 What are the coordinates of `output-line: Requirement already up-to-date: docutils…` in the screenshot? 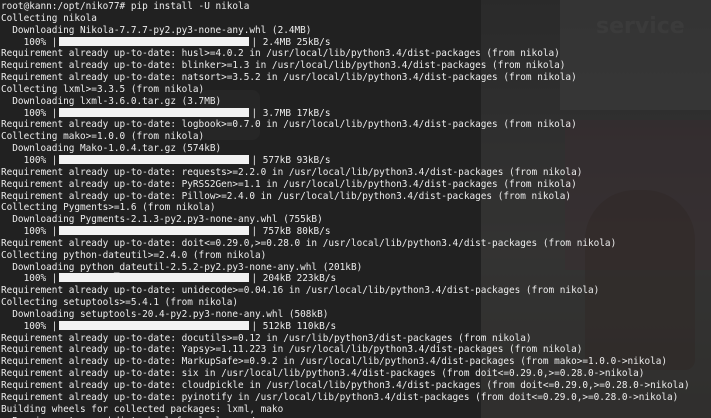 It's located at (266, 338).